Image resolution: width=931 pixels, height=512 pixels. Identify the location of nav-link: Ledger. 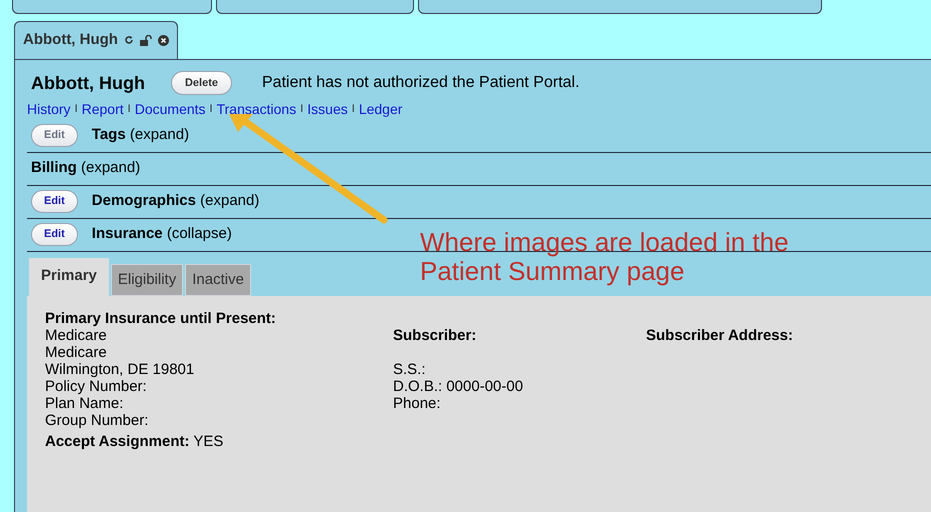
(380, 109).